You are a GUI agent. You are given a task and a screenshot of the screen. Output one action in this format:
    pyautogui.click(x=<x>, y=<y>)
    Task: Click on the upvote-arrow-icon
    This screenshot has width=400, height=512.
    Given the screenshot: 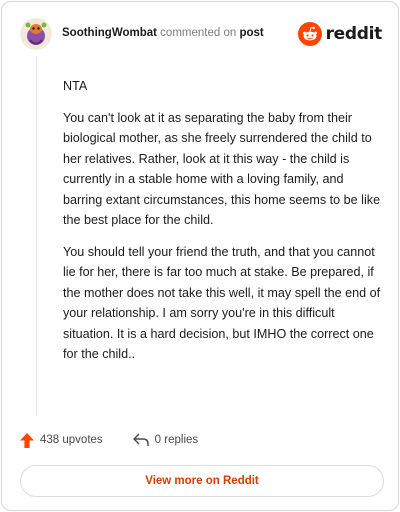 What is the action you would take?
    pyautogui.click(x=27, y=440)
    